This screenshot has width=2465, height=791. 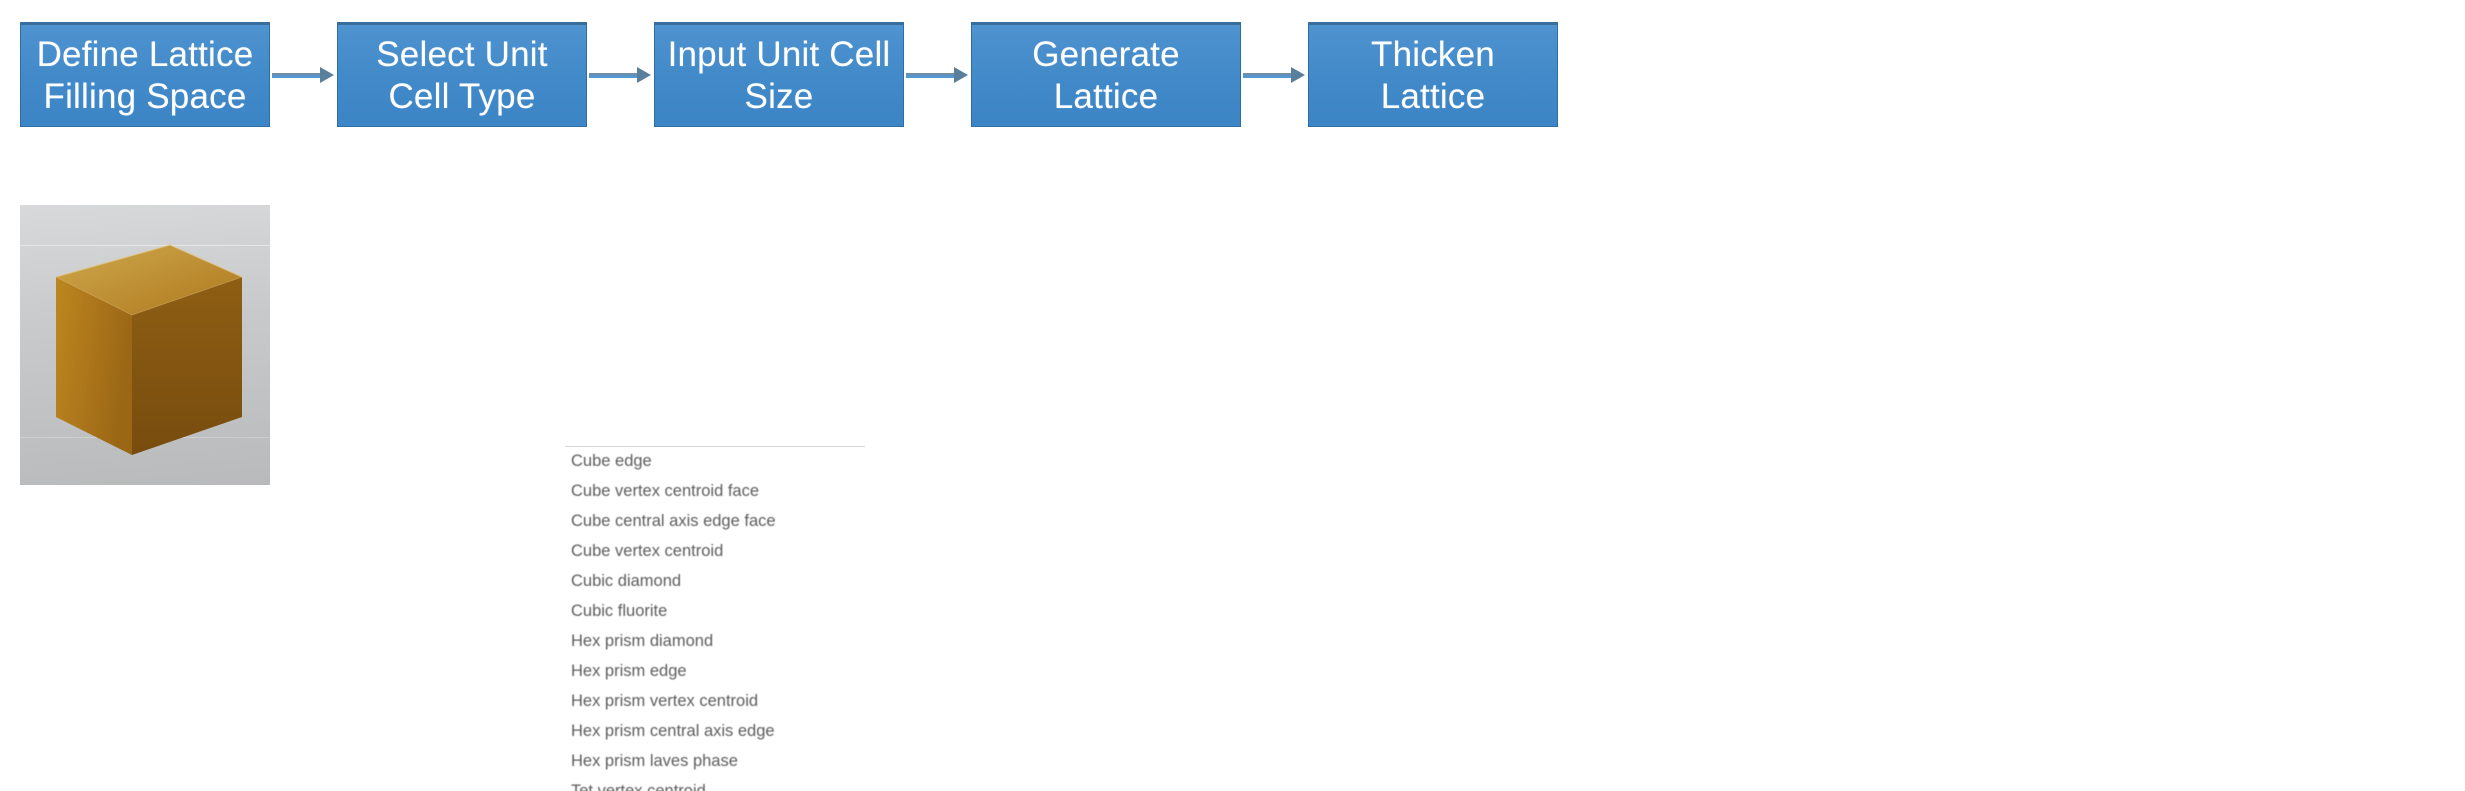 What do you see at coordinates (715, 461) in the screenshot?
I see `list-item: Cube edge` at bounding box center [715, 461].